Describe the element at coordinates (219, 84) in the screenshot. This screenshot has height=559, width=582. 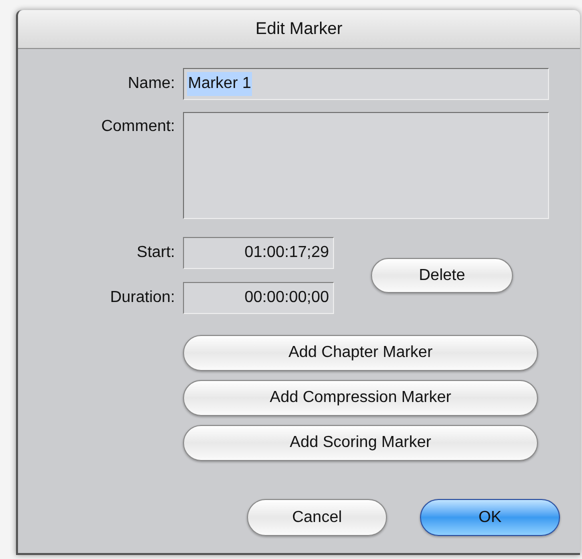
I see `name-value: Marker 1` at that location.